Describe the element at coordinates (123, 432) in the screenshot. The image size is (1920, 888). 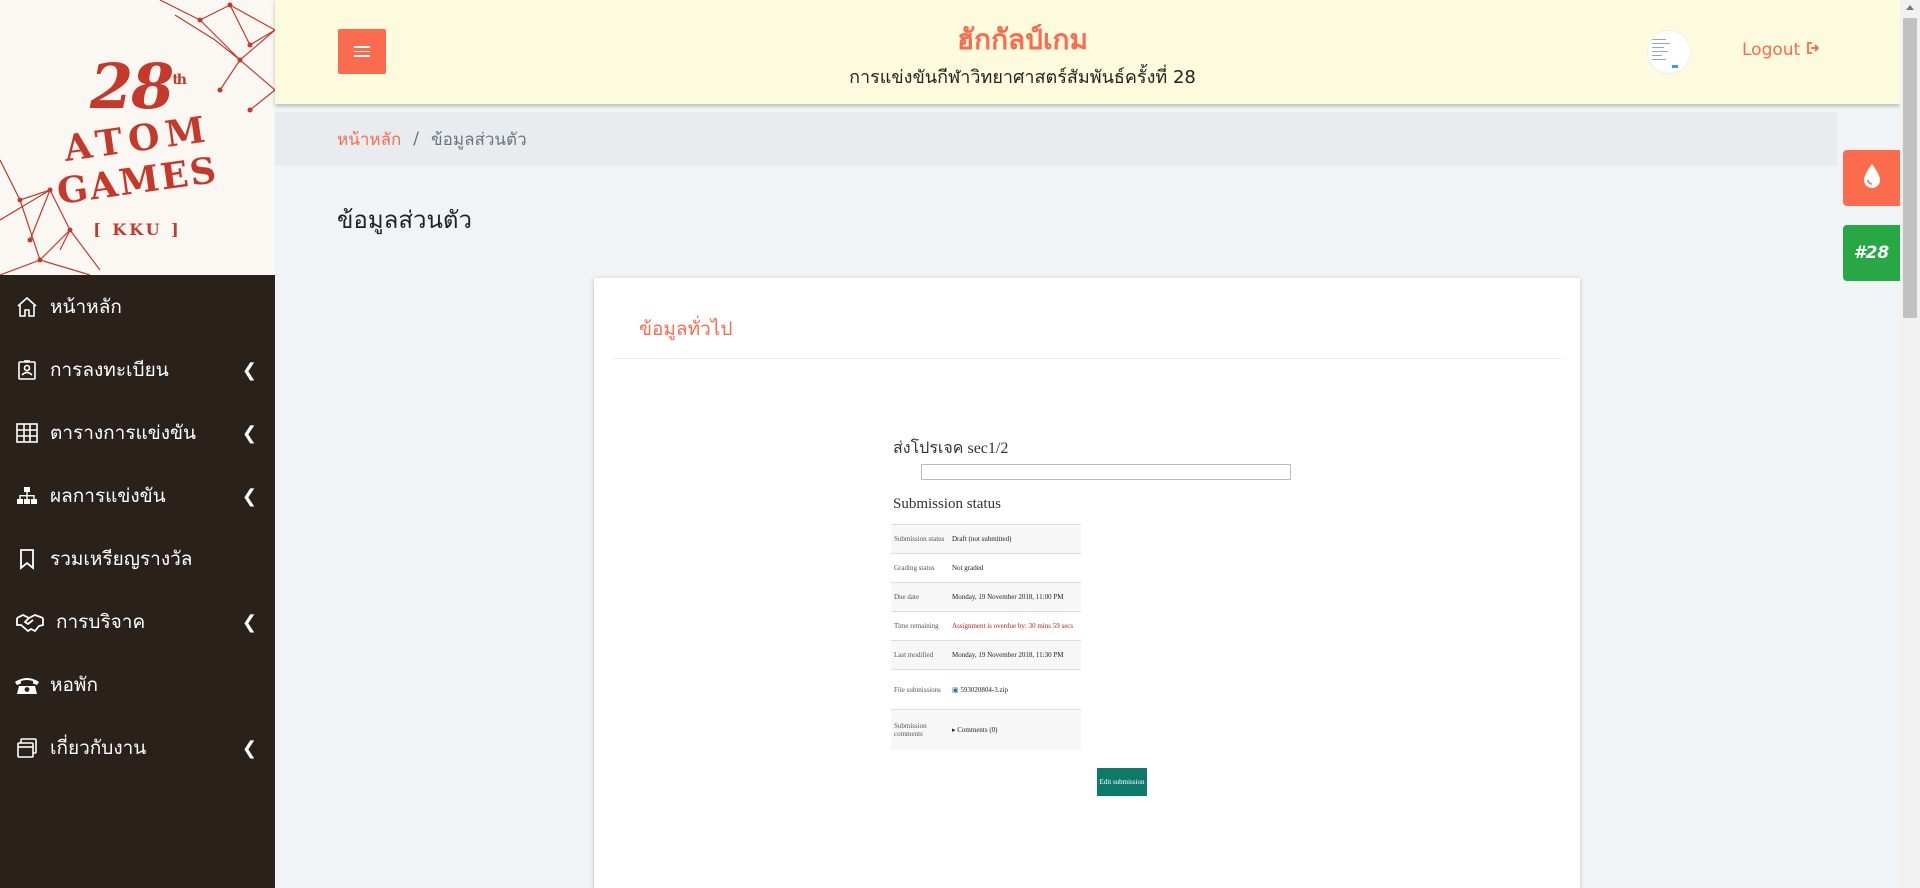
I see `sidebar-item-label: ตารางการแข่งขัน` at that location.